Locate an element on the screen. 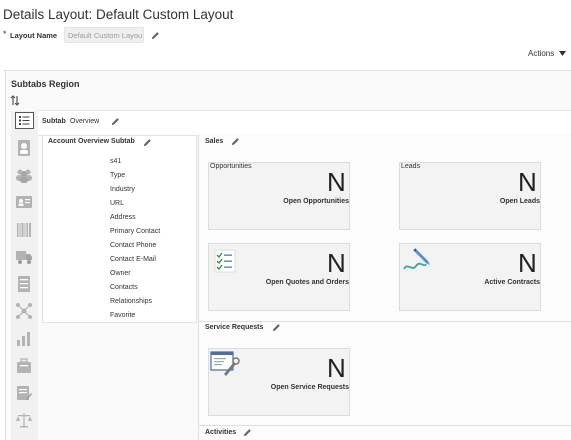 Image resolution: width=571 pixels, height=440 pixels. subtabs-region-title: Subtabs Region is located at coordinates (45, 84).